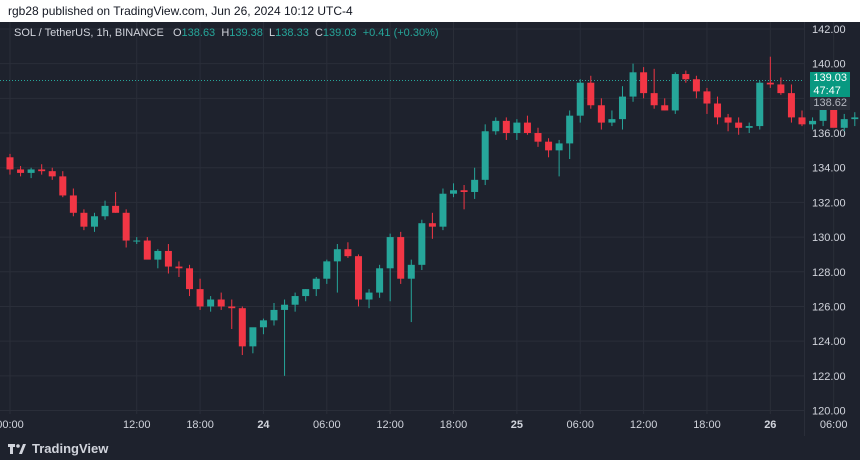  What do you see at coordinates (58, 448) in the screenshot?
I see `tradingview-logo: TradingView` at bounding box center [58, 448].